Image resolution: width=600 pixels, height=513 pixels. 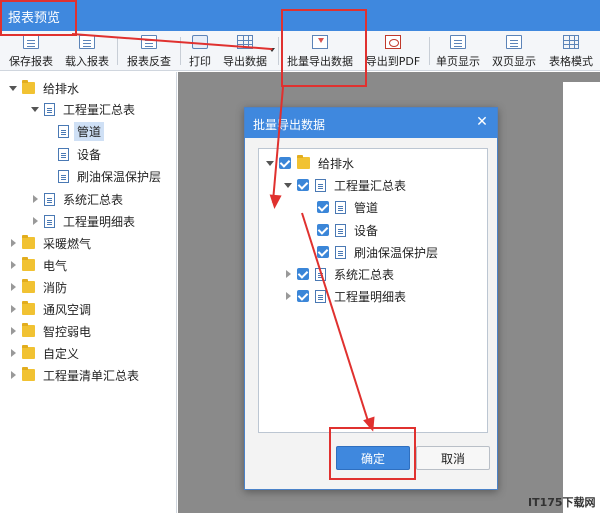 I want to click on export-item-pipe: 管道, so click(x=347, y=207).